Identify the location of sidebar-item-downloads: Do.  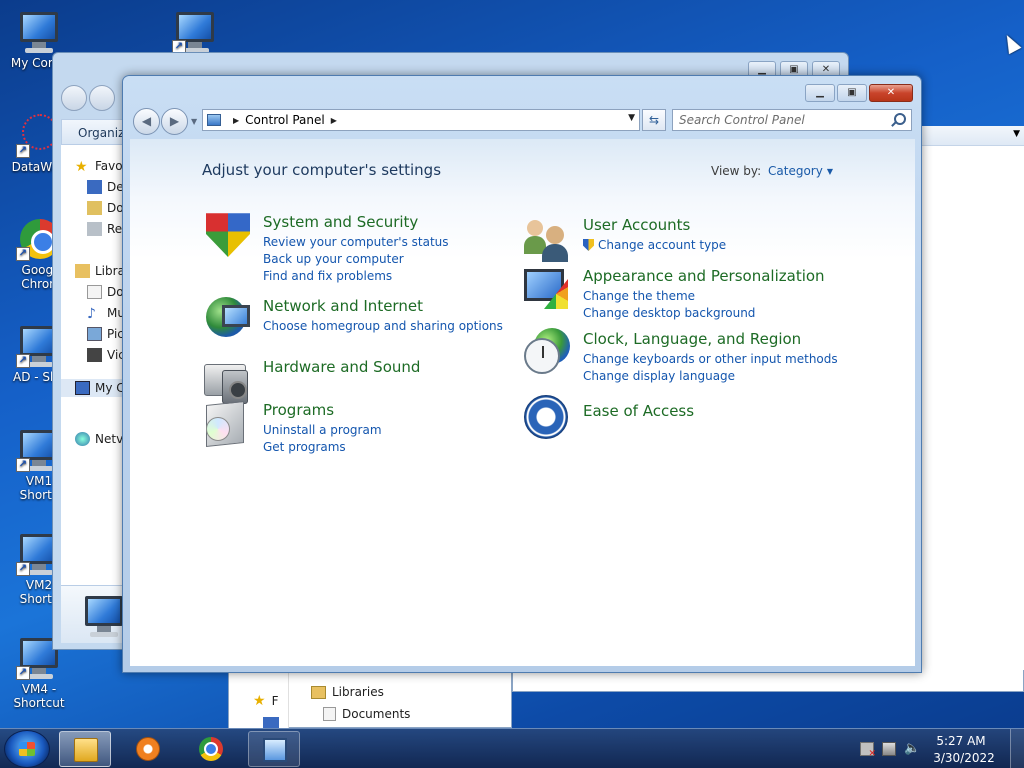
(105, 208).